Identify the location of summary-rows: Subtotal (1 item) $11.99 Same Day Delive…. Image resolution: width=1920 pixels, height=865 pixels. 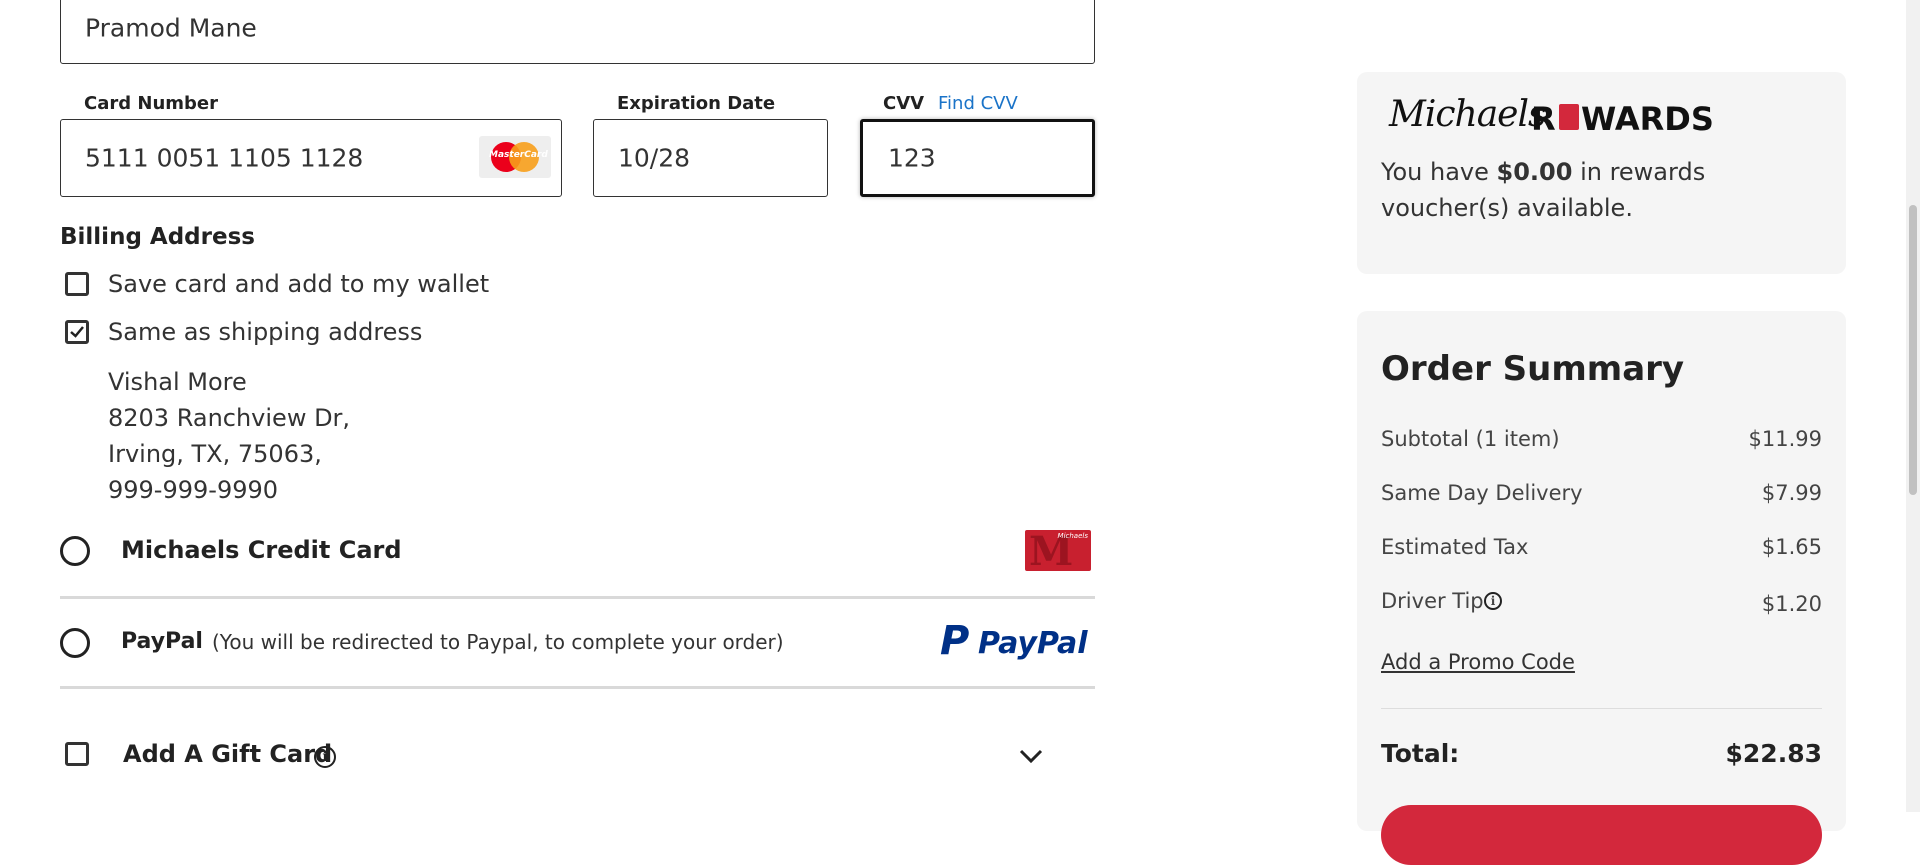
(1601, 537).